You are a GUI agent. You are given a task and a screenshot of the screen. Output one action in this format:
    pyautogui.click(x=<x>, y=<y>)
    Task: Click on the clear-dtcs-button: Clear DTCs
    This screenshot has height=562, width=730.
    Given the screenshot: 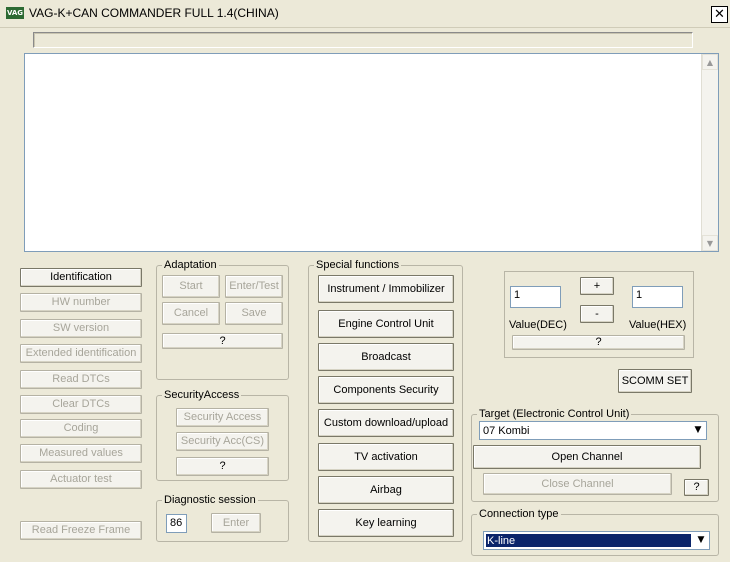 What is the action you would take?
    pyautogui.click(x=81, y=404)
    